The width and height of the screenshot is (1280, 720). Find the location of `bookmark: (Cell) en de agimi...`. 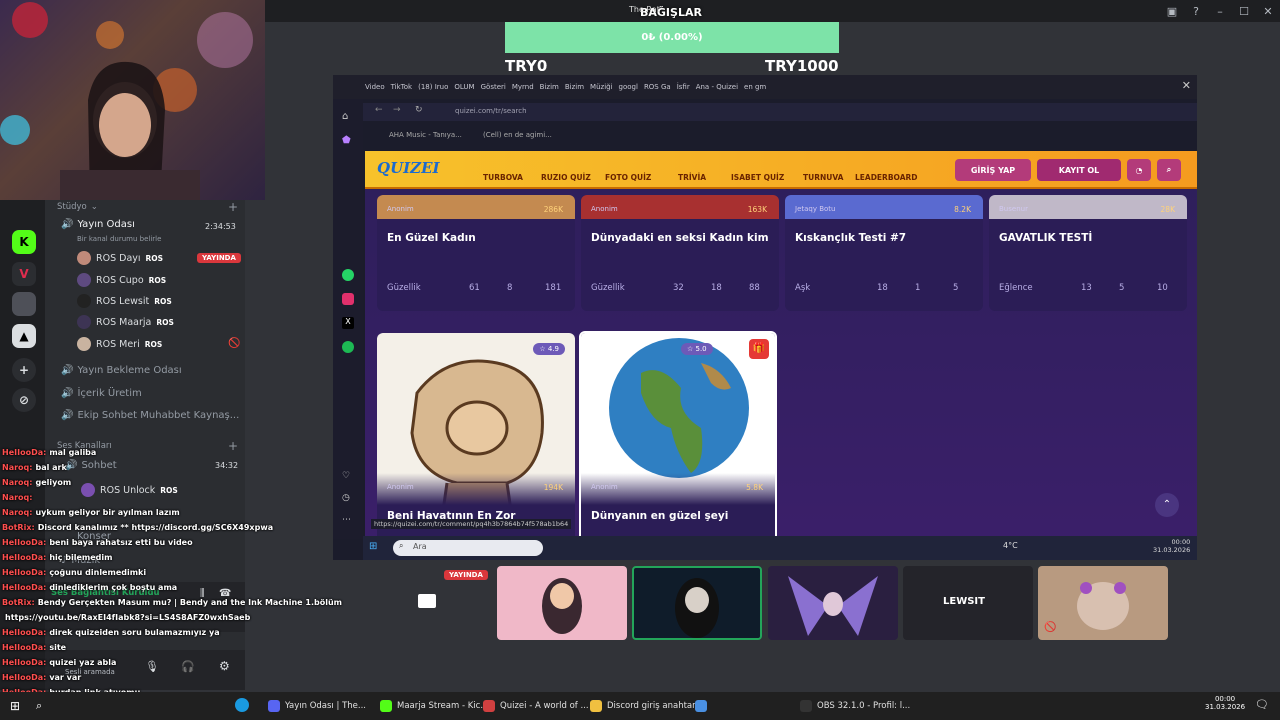

bookmark: (Cell) en de agimi... is located at coordinates (517, 135).